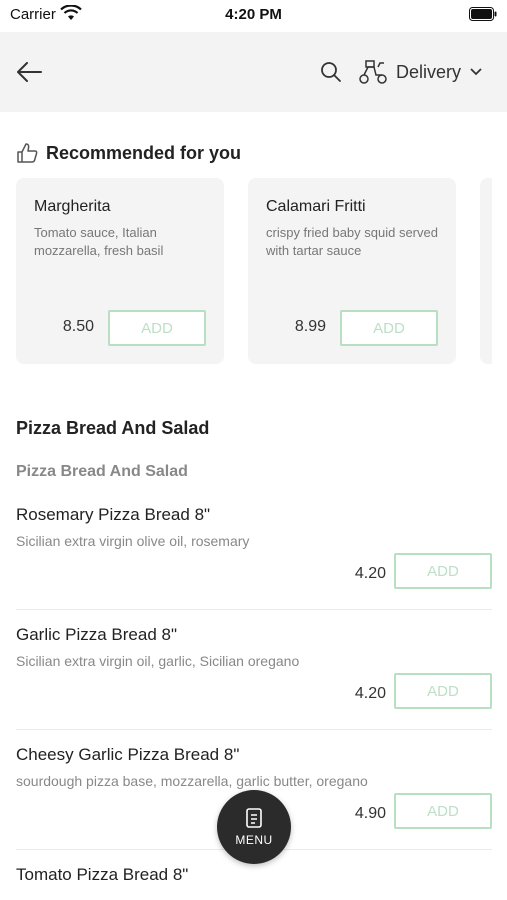  I want to click on item-price: 4.90, so click(370, 813).